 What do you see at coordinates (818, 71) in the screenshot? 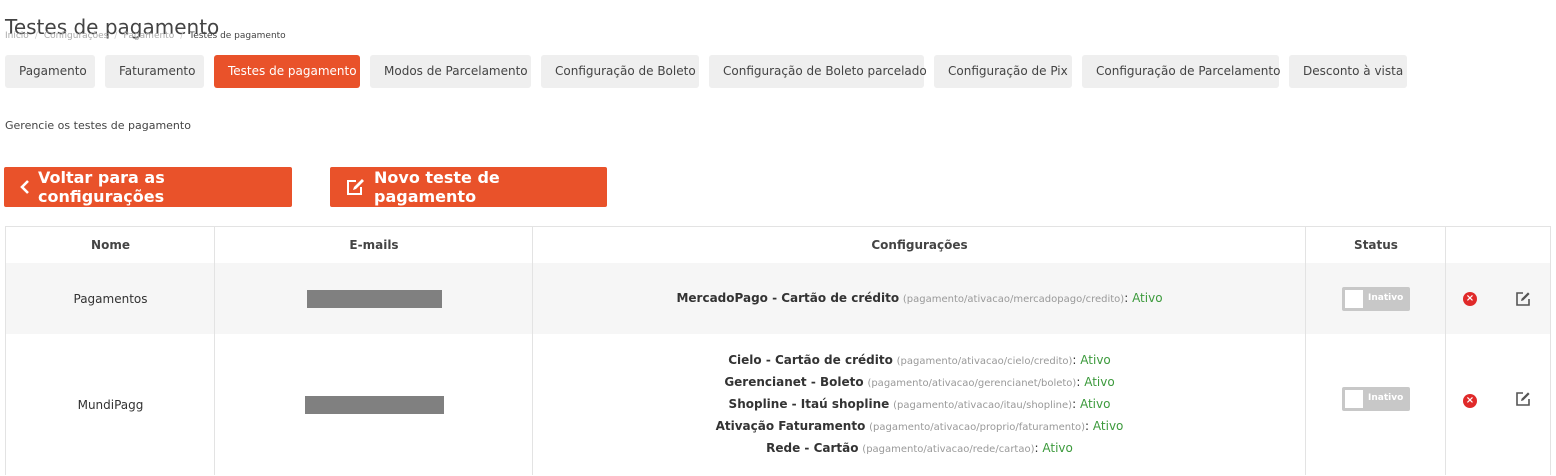
I see `tab-configuracao-de-boleto-parcelado: Configuração de Boleto parcelado` at bounding box center [818, 71].